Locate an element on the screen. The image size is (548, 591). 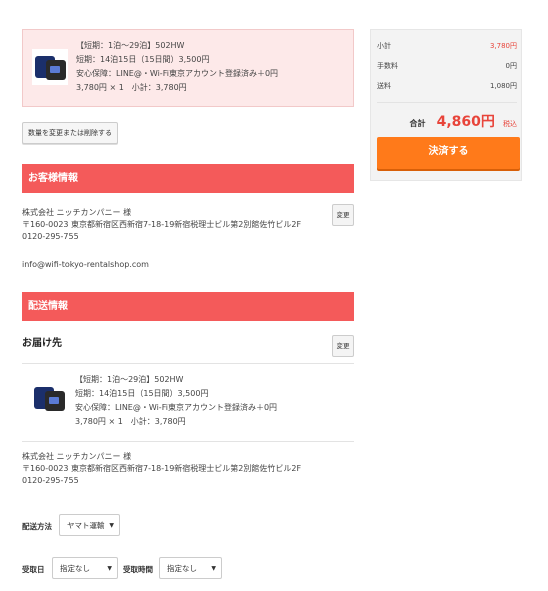
shipping-item-line: 【短期：1泊〜29泊】502HW is located at coordinates (129, 379).